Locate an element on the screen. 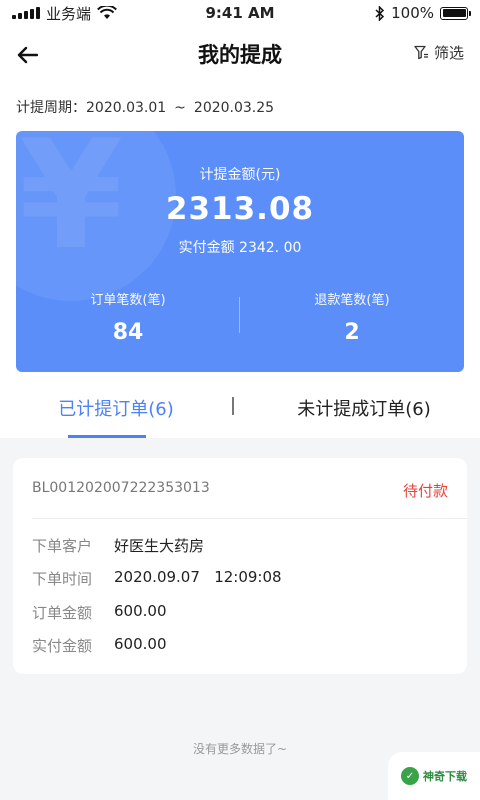 Image resolution: width=480 pixels, height=800 pixels. tab-separator is located at coordinates (233, 406).